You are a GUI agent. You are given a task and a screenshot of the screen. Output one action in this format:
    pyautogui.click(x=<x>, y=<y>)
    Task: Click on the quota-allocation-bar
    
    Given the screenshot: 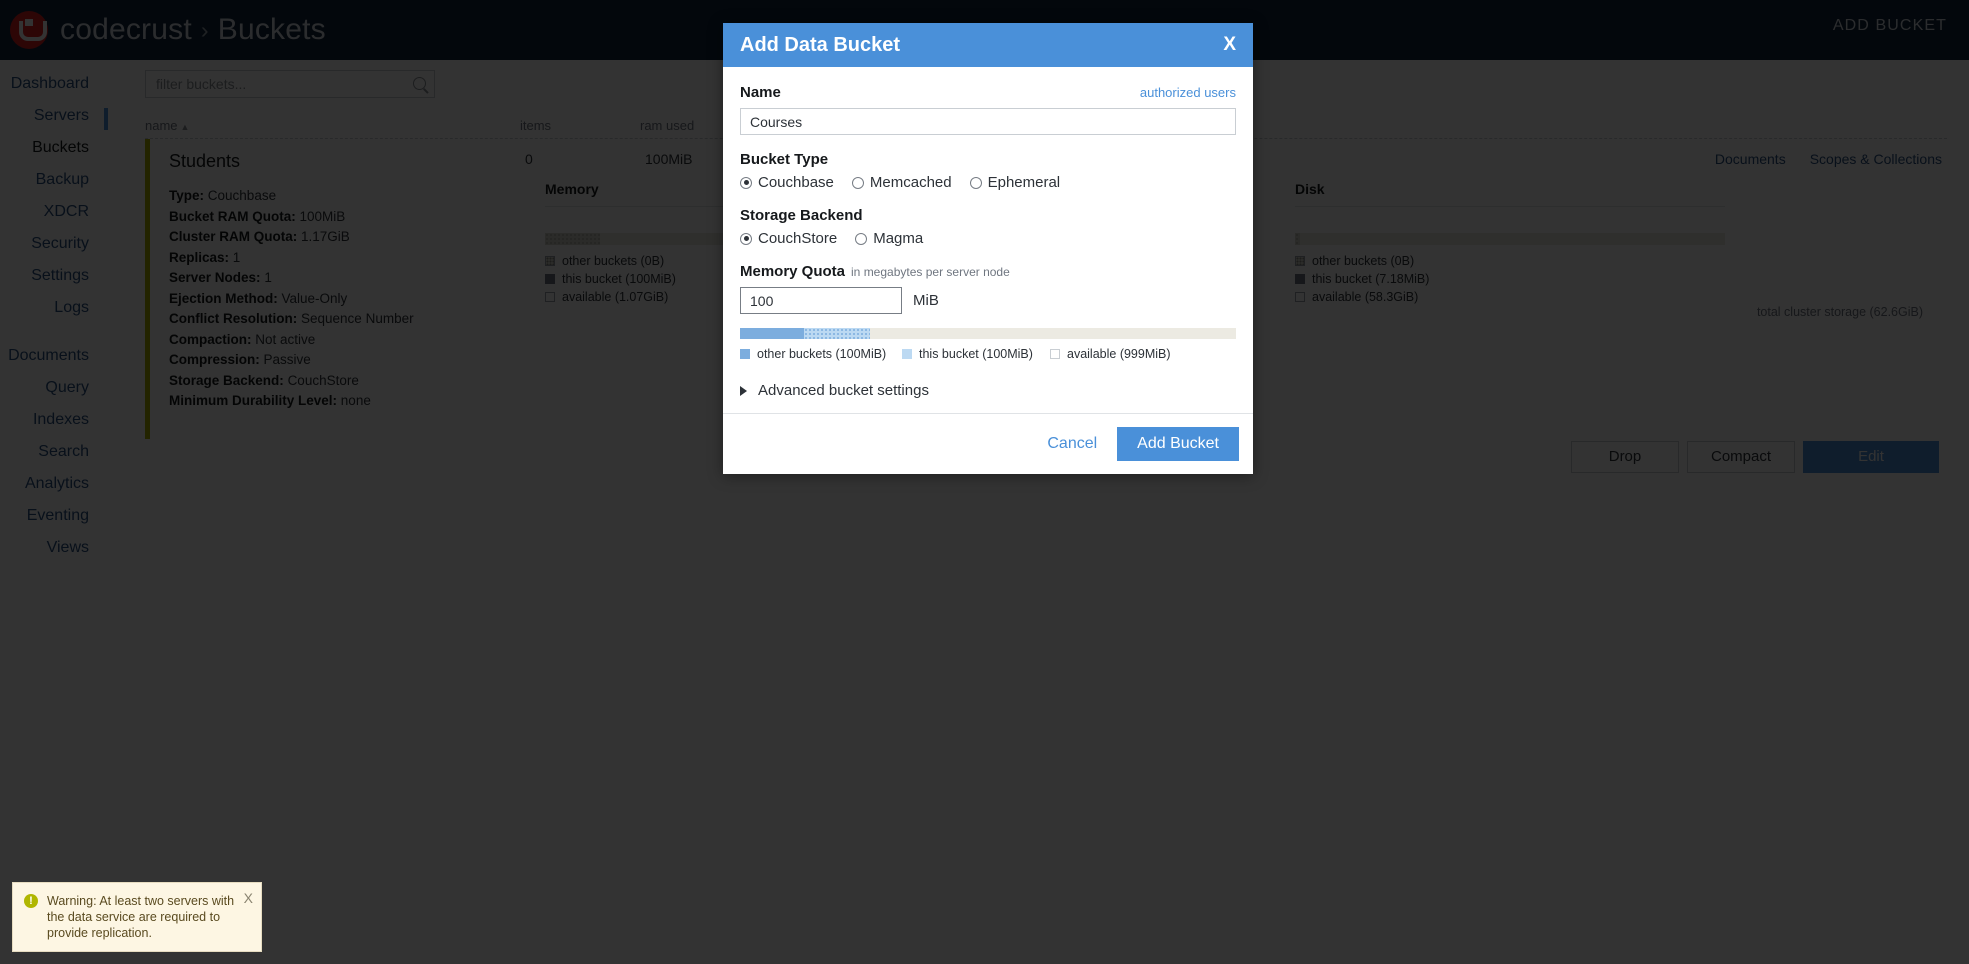 What is the action you would take?
    pyautogui.click(x=988, y=333)
    